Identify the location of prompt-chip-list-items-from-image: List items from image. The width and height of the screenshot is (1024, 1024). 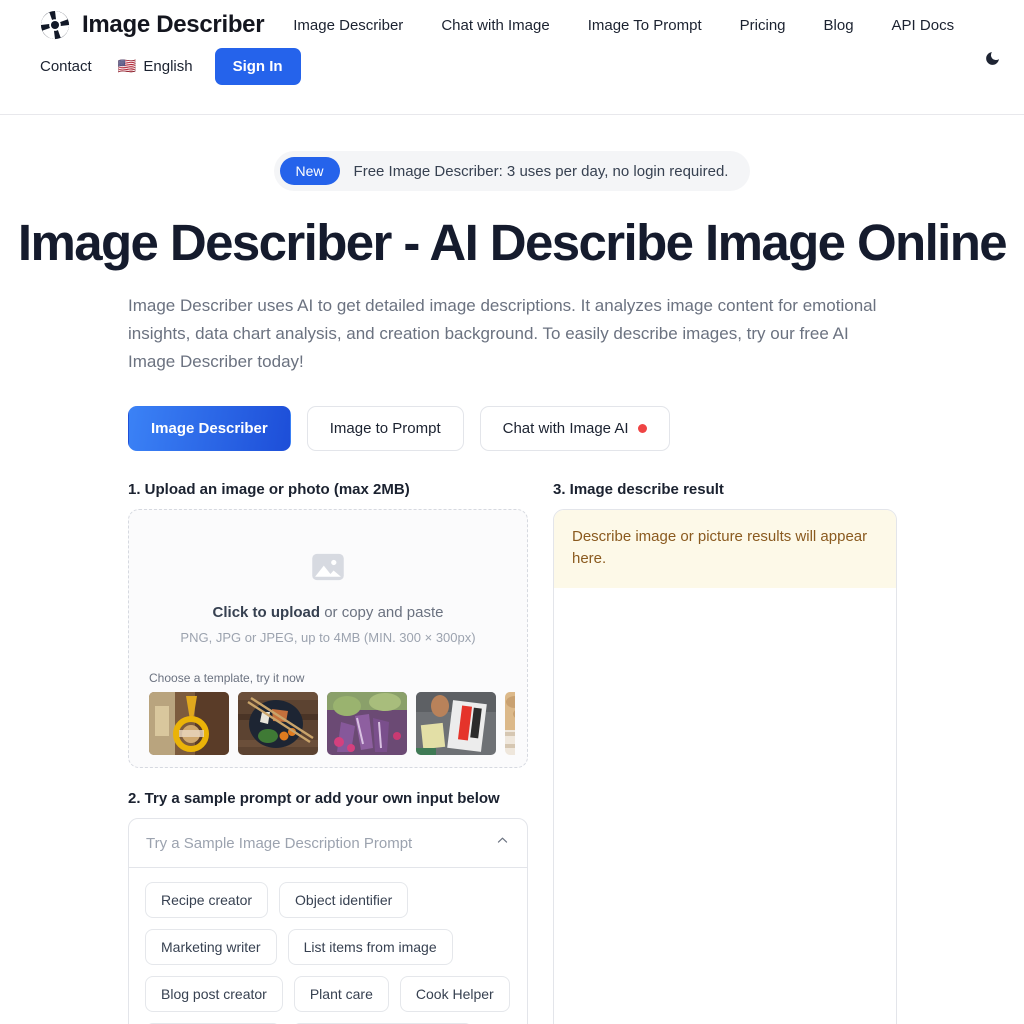
(370, 947).